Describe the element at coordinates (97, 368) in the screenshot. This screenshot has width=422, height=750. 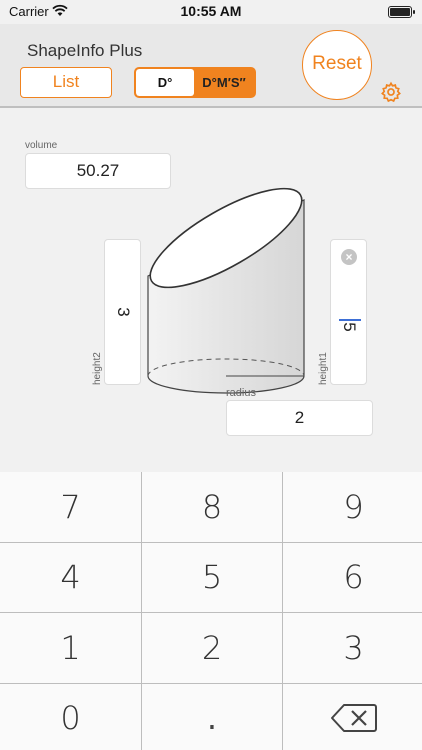
I see `height2-label: height2` at that location.